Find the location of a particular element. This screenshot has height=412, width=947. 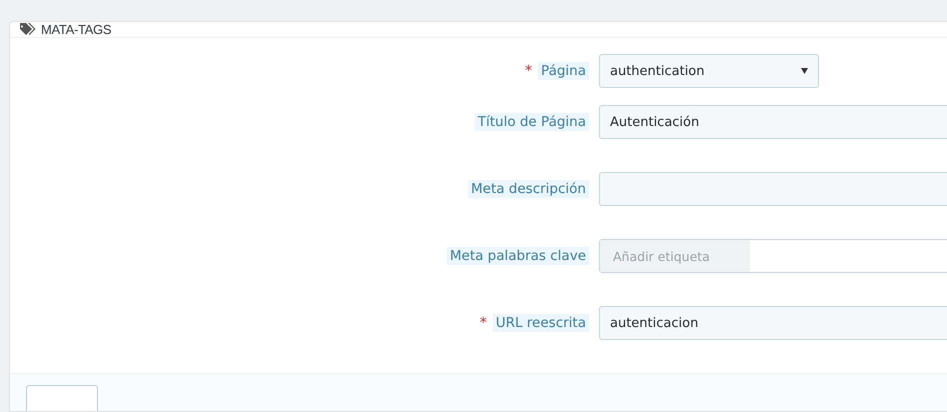

field-label: Título de Página is located at coordinates (531, 122).